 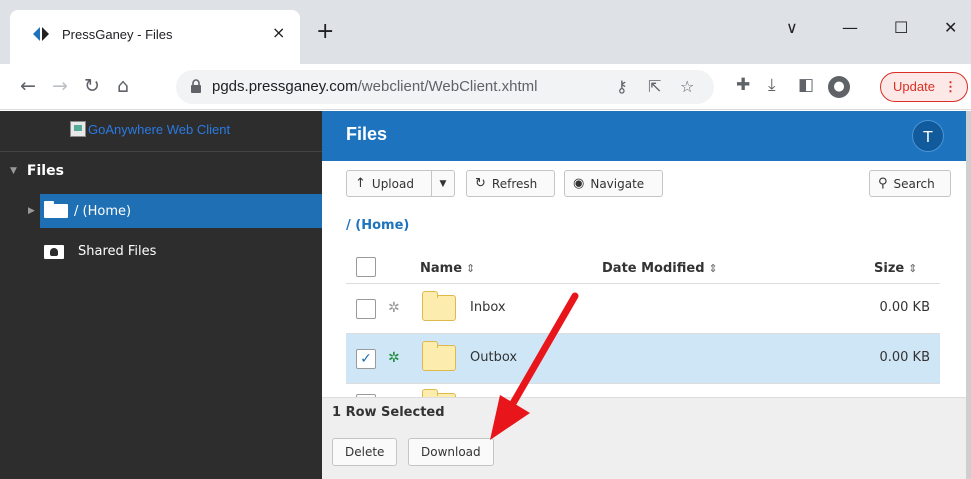 I want to click on search-button: ⚲ Search, so click(x=910, y=183).